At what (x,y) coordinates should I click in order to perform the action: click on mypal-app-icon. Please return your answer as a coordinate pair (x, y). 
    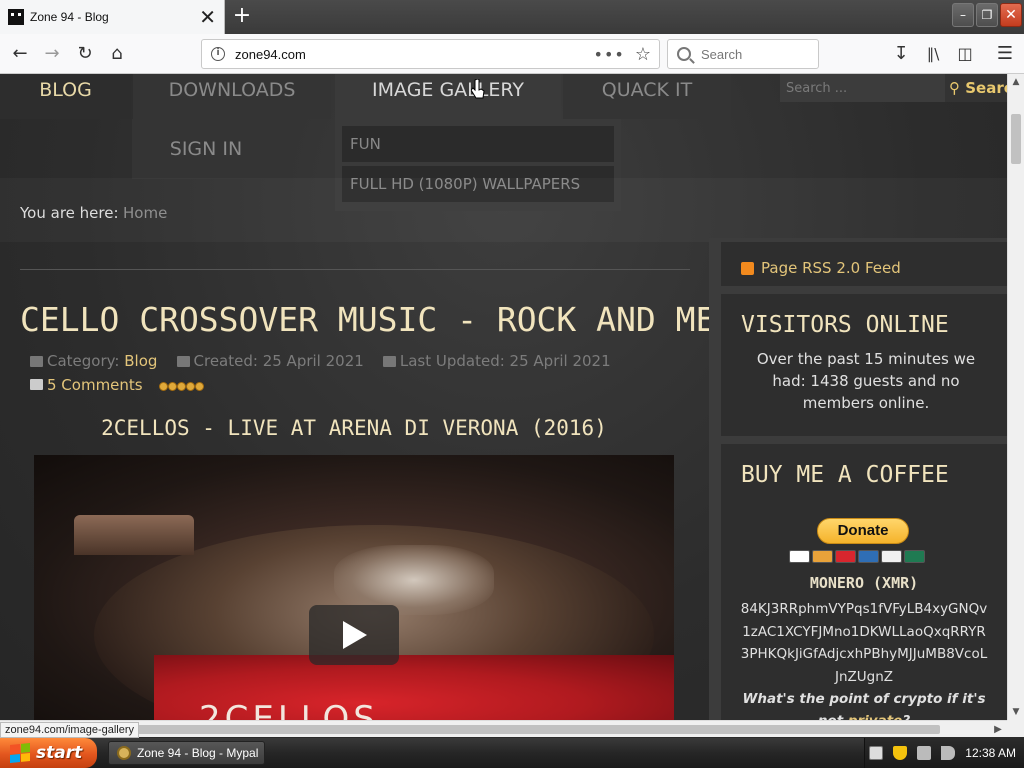
    Looking at the image, I should click on (124, 753).